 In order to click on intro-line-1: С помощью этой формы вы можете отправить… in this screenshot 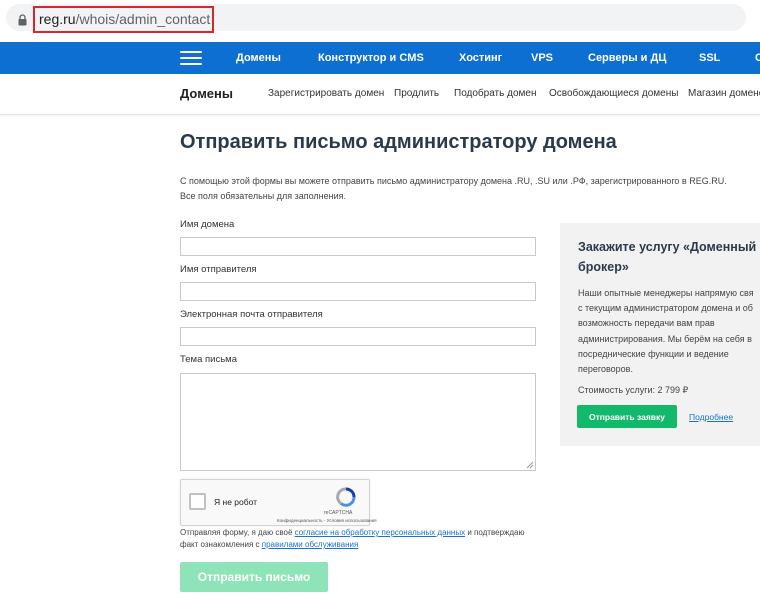, I will do `click(453, 181)`.